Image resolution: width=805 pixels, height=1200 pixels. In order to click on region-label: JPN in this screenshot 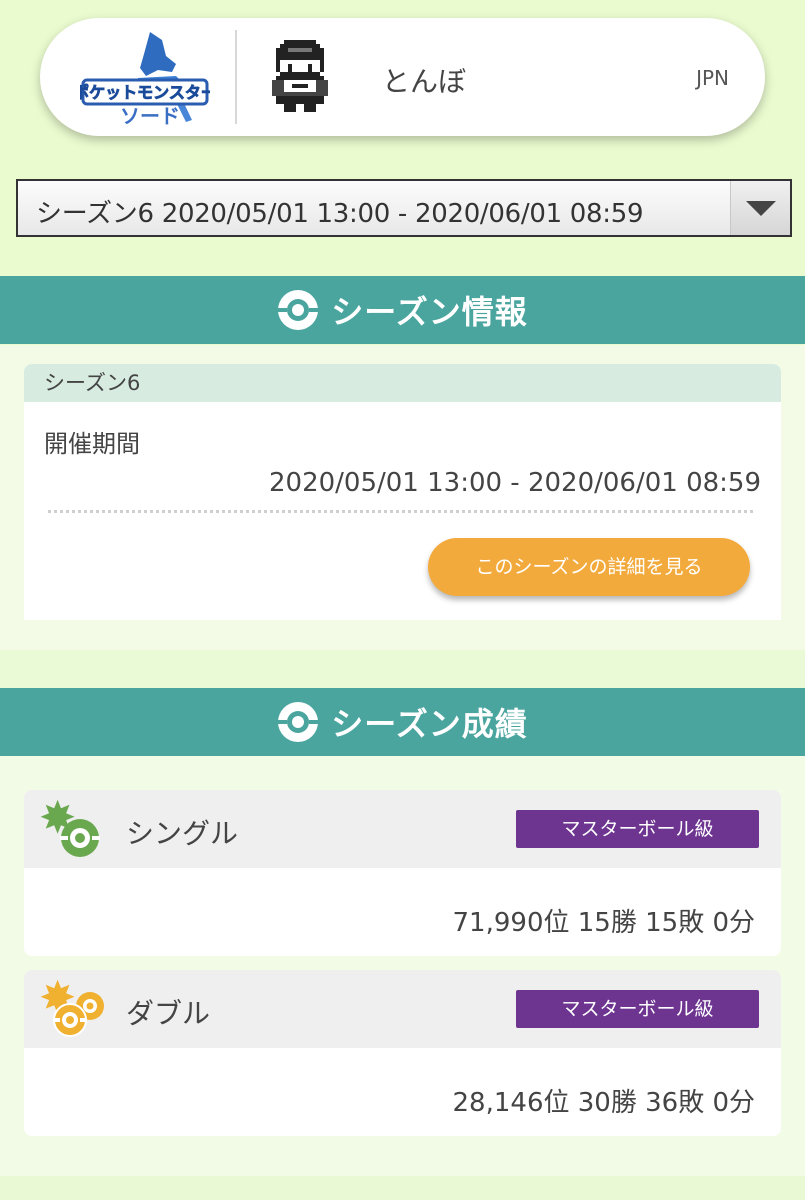, I will do `click(712, 78)`.